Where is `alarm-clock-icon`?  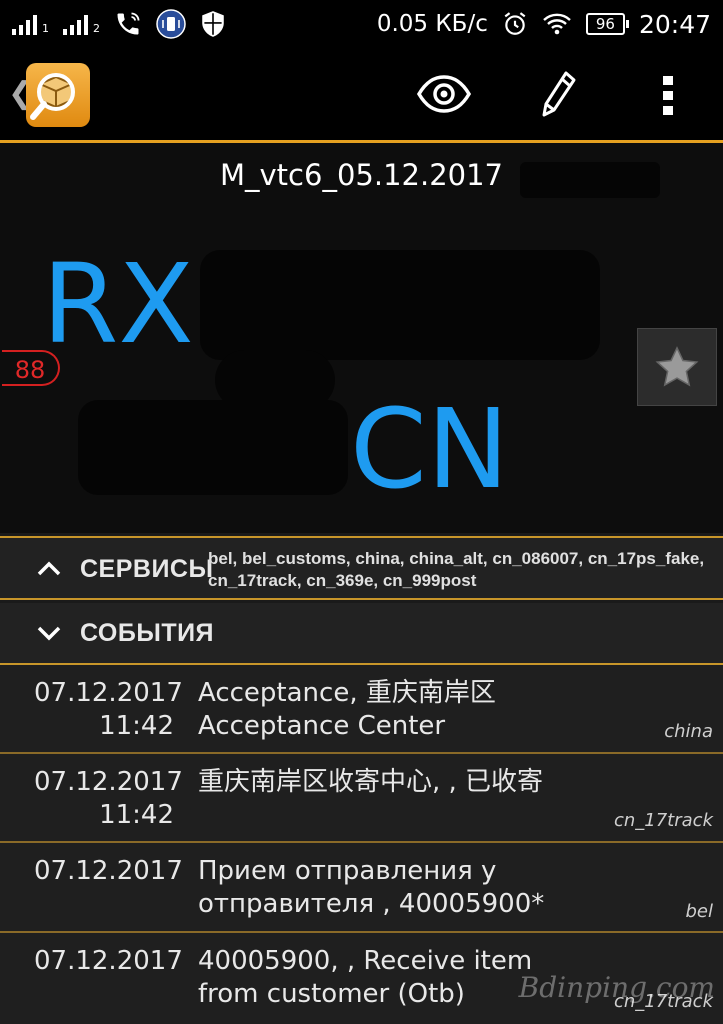 alarm-clock-icon is located at coordinates (515, 23).